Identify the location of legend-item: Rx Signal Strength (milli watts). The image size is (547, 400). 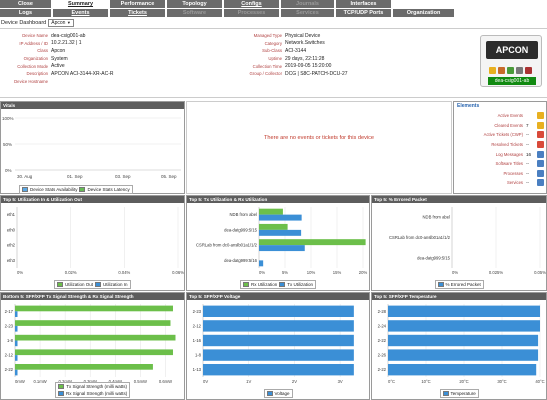
(92, 393).